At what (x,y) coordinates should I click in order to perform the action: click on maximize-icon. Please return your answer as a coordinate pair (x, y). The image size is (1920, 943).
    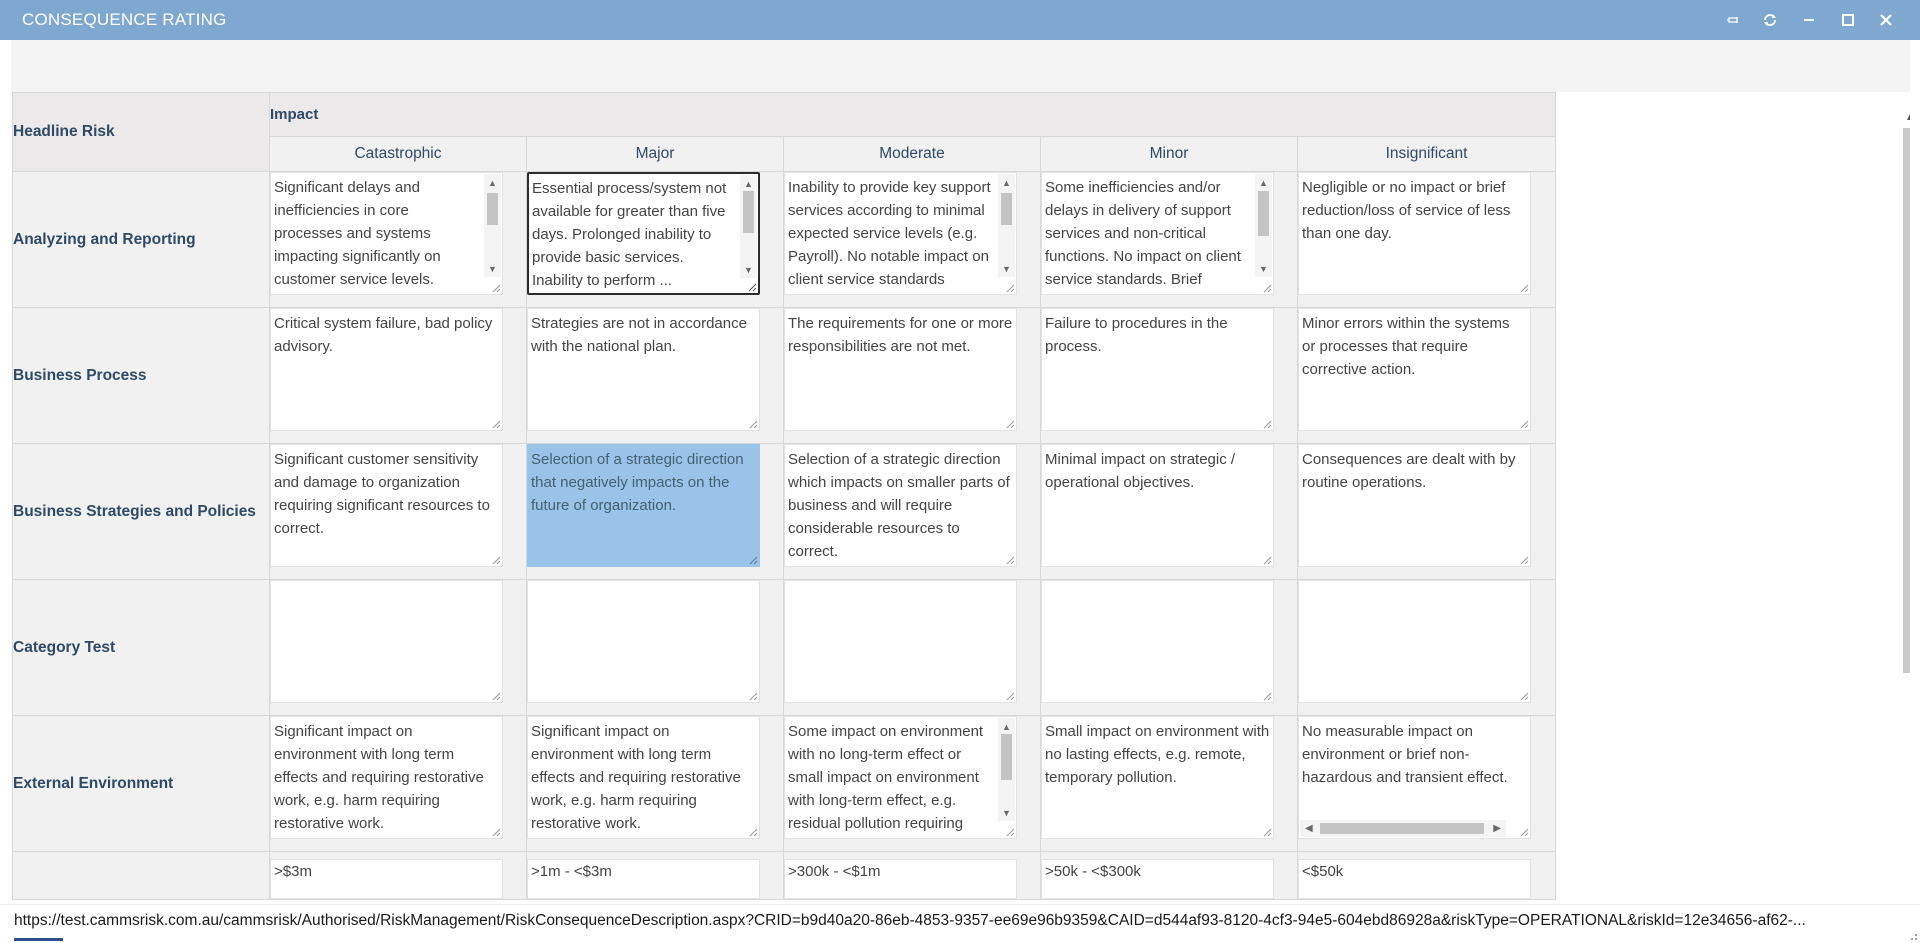
    Looking at the image, I should click on (1848, 20).